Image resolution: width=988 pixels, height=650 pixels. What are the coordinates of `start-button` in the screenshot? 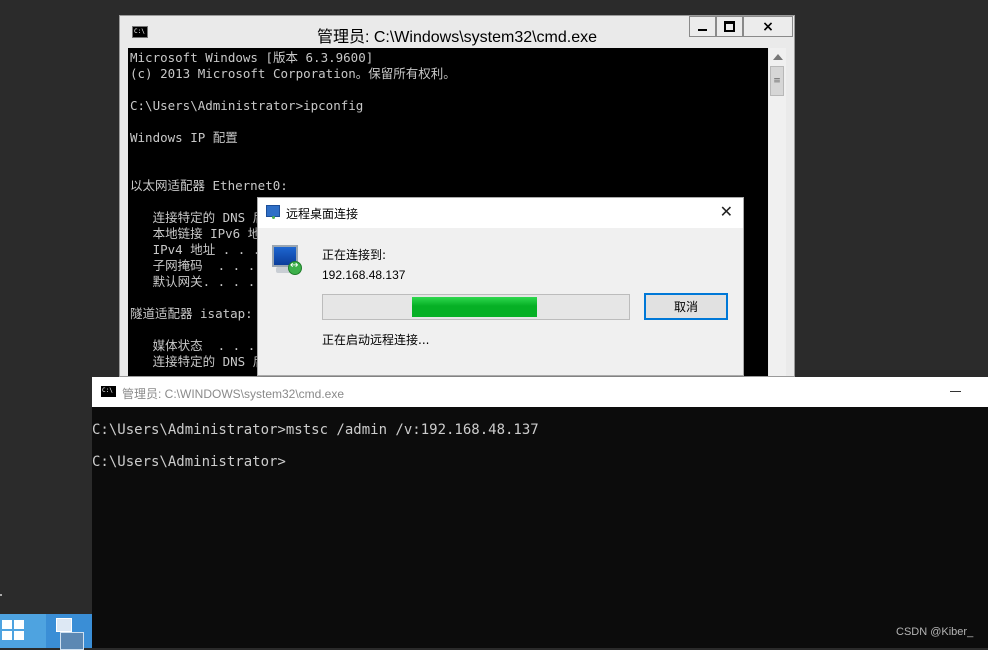 It's located at (23, 631).